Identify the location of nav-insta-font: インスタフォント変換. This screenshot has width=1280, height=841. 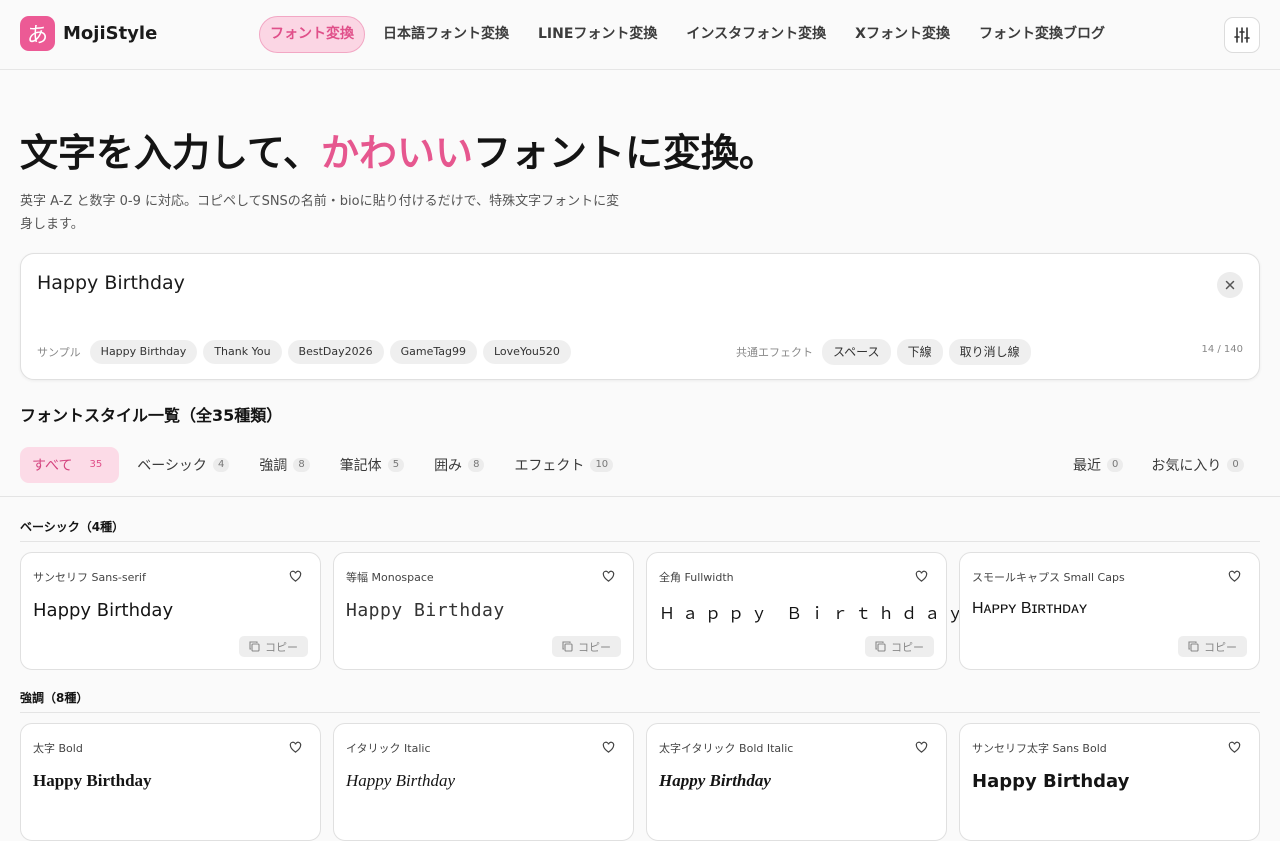
(756, 34).